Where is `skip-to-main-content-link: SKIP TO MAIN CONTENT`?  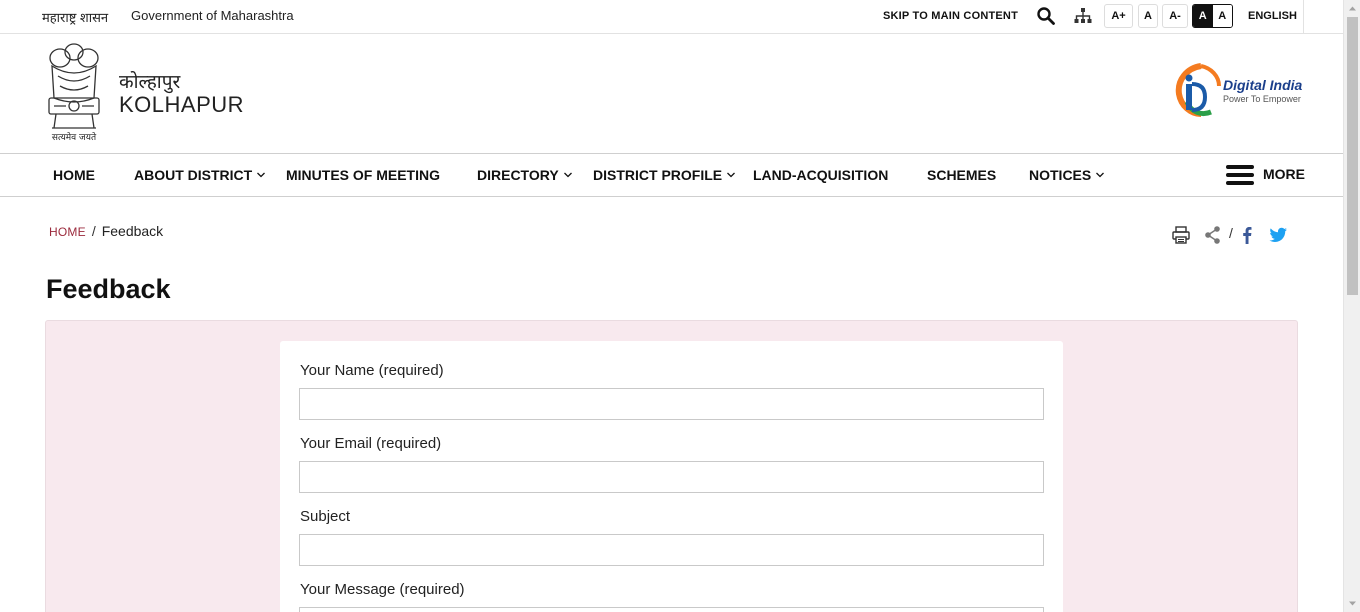
skip-to-main-content-link: SKIP TO MAIN CONTENT is located at coordinates (950, 16).